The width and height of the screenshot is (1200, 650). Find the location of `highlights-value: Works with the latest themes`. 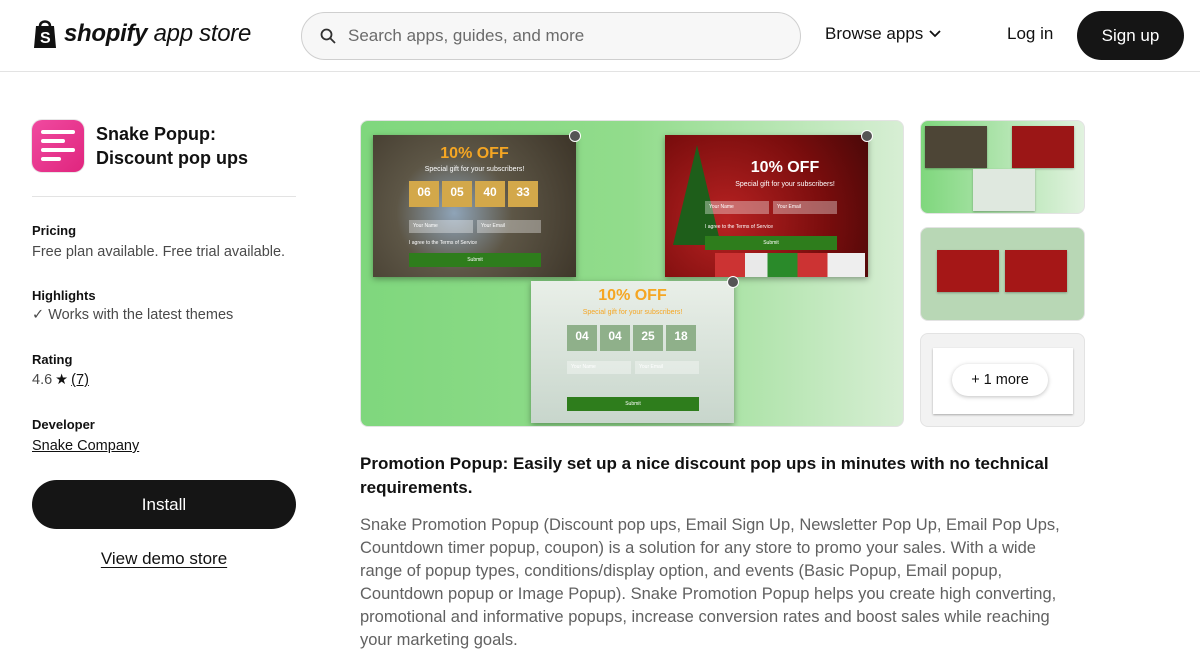

highlights-value: Works with the latest themes is located at coordinates (141, 315).